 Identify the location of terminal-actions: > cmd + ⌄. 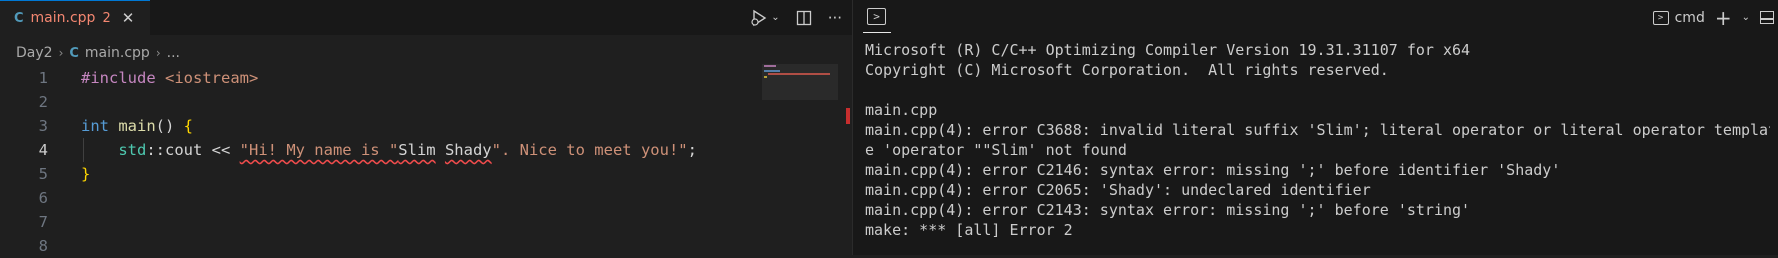
(1713, 17).